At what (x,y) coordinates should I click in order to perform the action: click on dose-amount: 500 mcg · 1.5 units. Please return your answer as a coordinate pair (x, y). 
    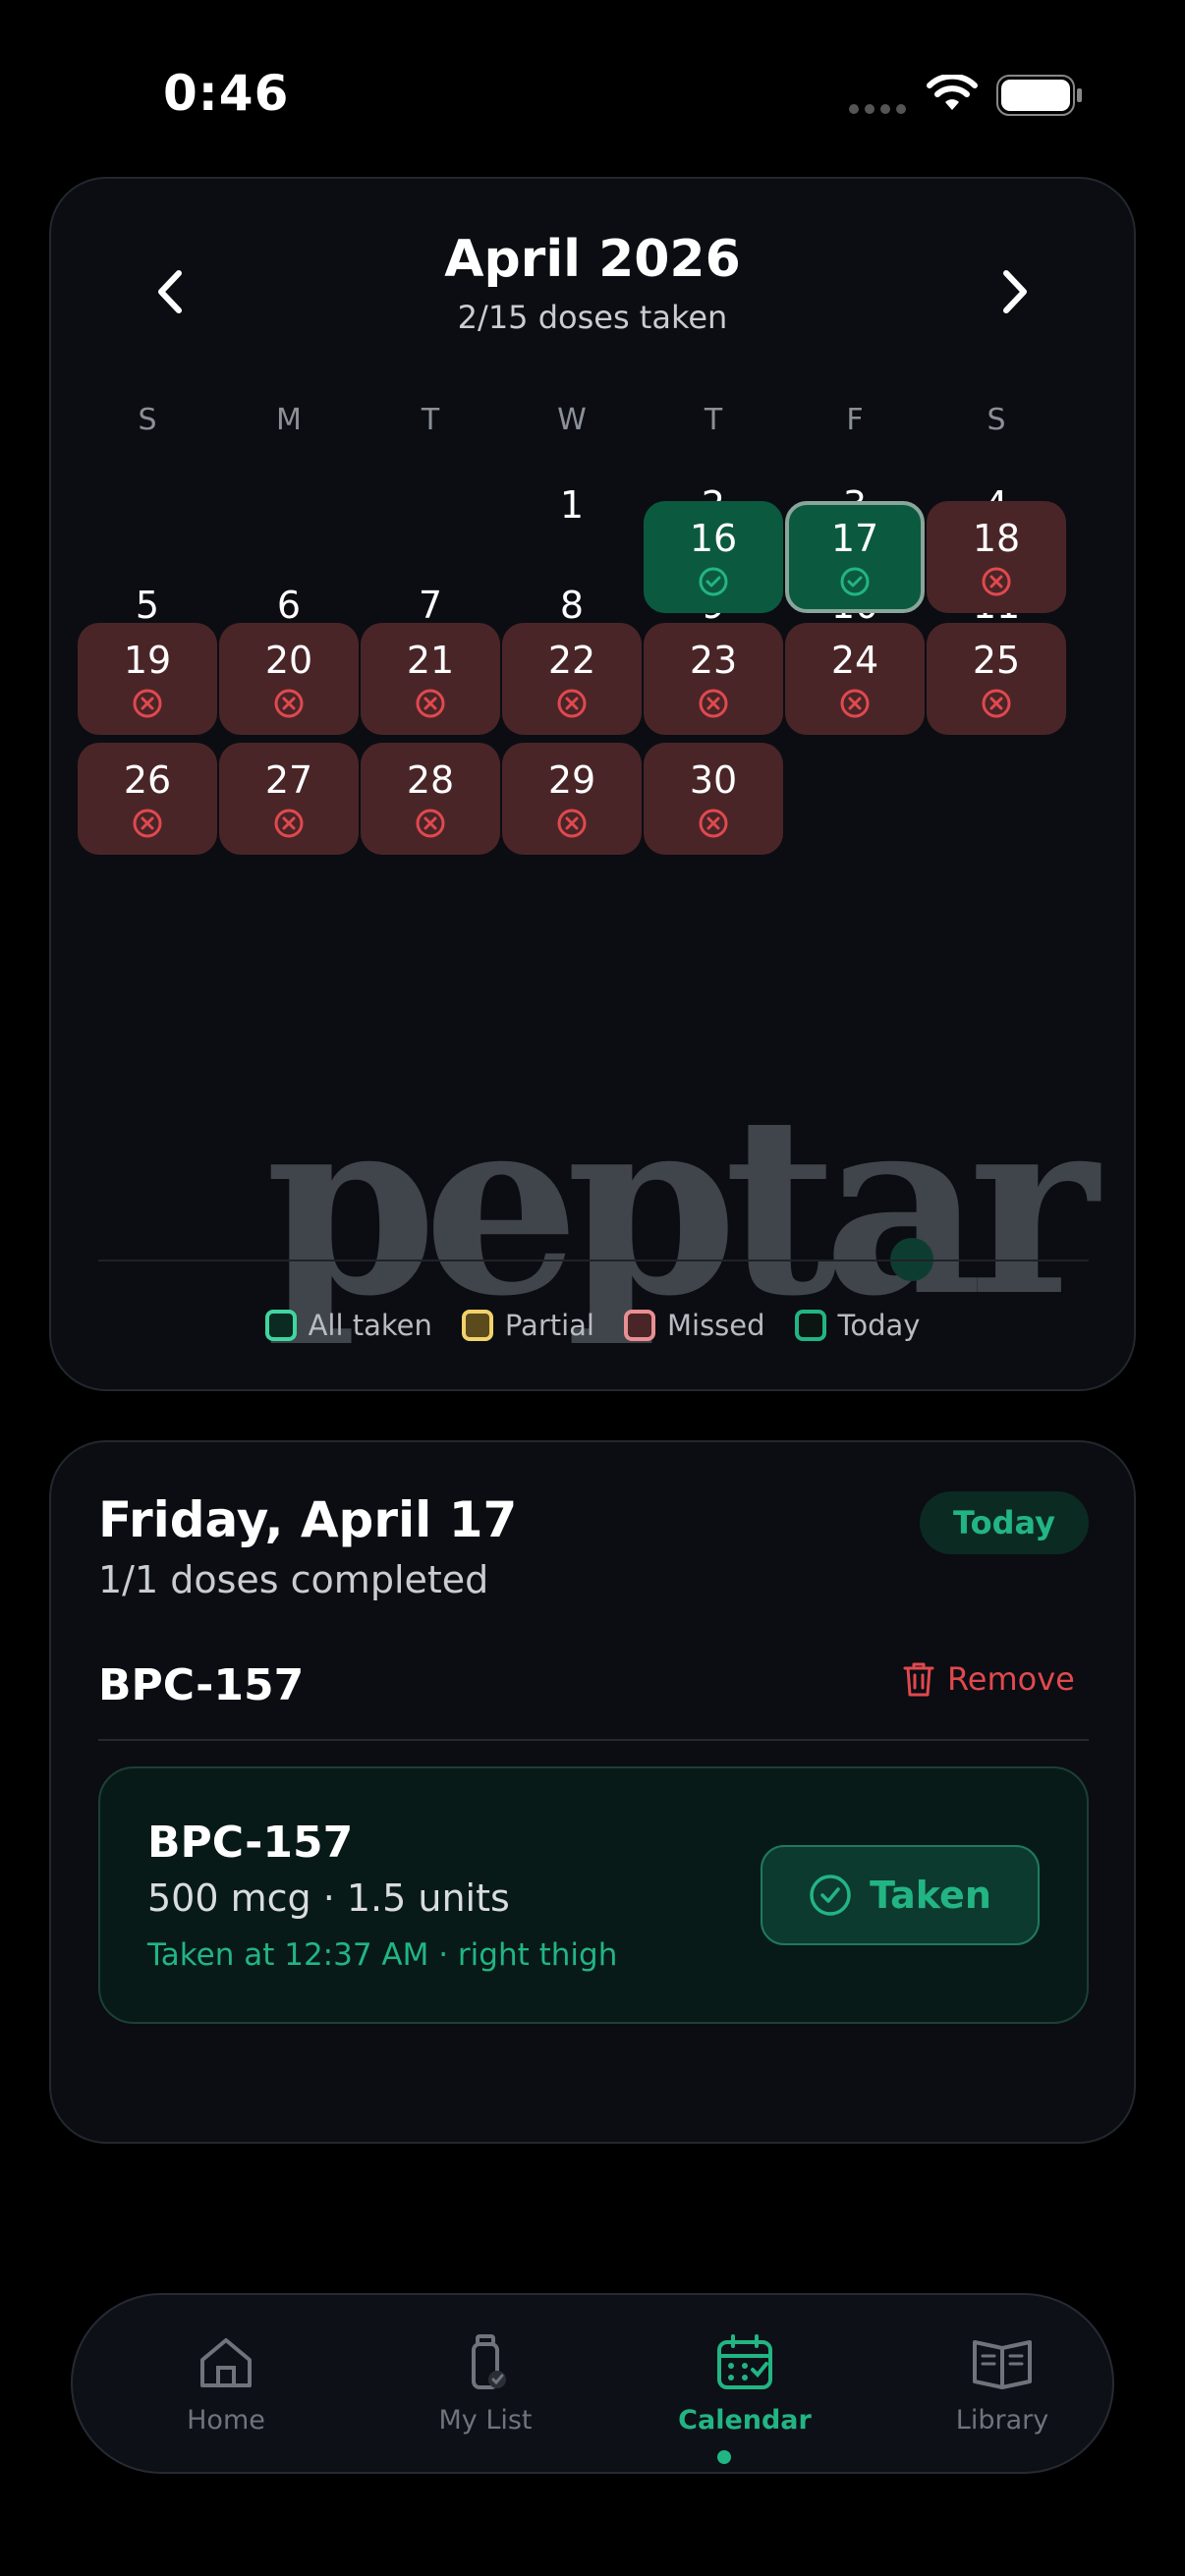
    Looking at the image, I should click on (328, 1898).